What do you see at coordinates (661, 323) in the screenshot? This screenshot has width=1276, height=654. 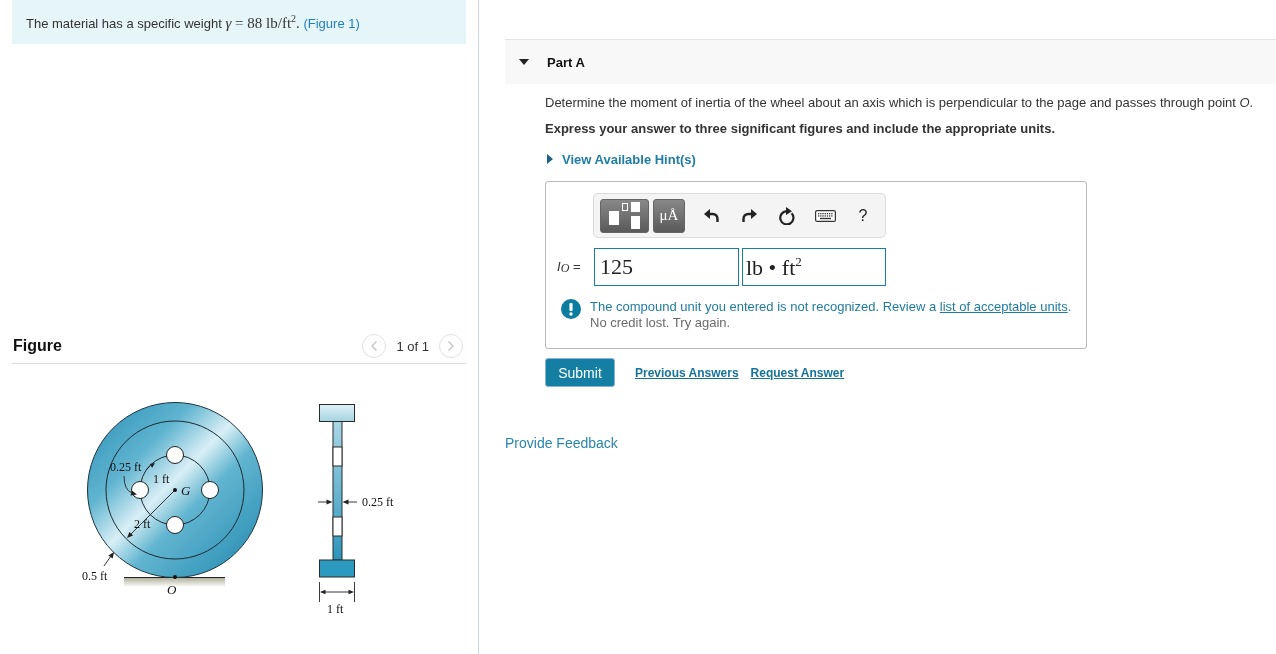 I see `feedback-note: No credit lost. Try again.` at bounding box center [661, 323].